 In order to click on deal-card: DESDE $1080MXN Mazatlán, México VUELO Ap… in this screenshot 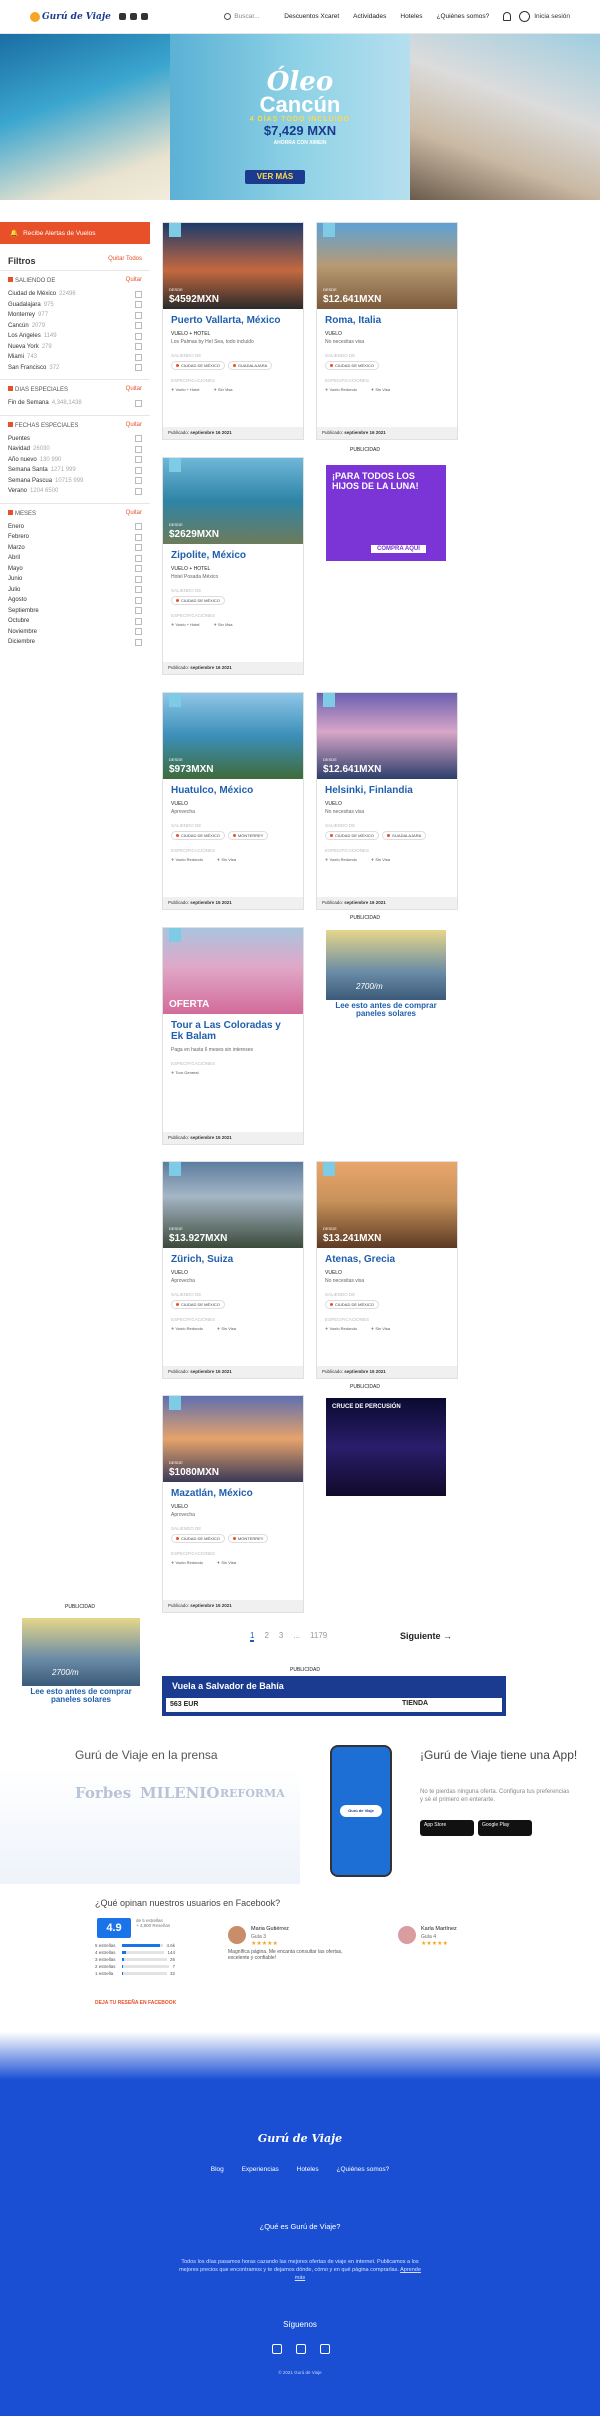, I will do `click(233, 1504)`.